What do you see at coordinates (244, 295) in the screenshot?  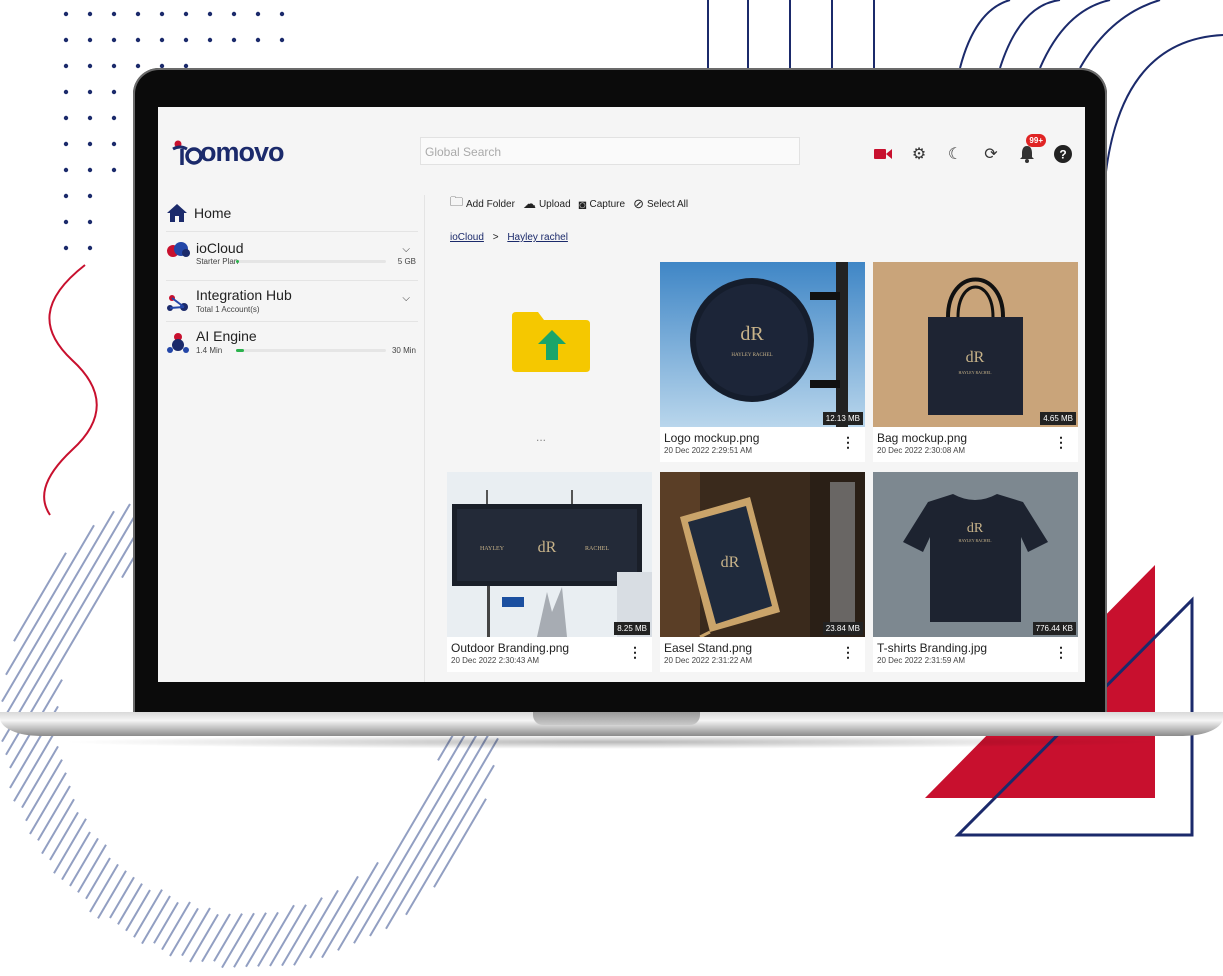 I see `sidebar-item-label: Integration Hub` at bounding box center [244, 295].